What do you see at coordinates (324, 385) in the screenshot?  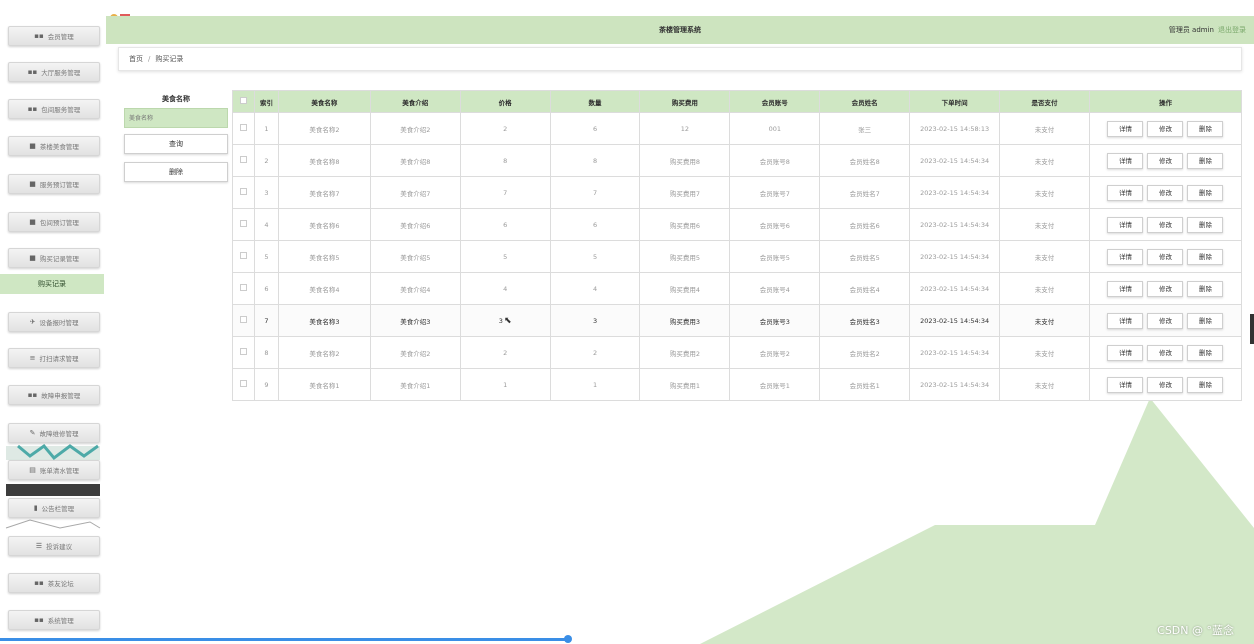 I see `cell-value: 美食名称1` at bounding box center [324, 385].